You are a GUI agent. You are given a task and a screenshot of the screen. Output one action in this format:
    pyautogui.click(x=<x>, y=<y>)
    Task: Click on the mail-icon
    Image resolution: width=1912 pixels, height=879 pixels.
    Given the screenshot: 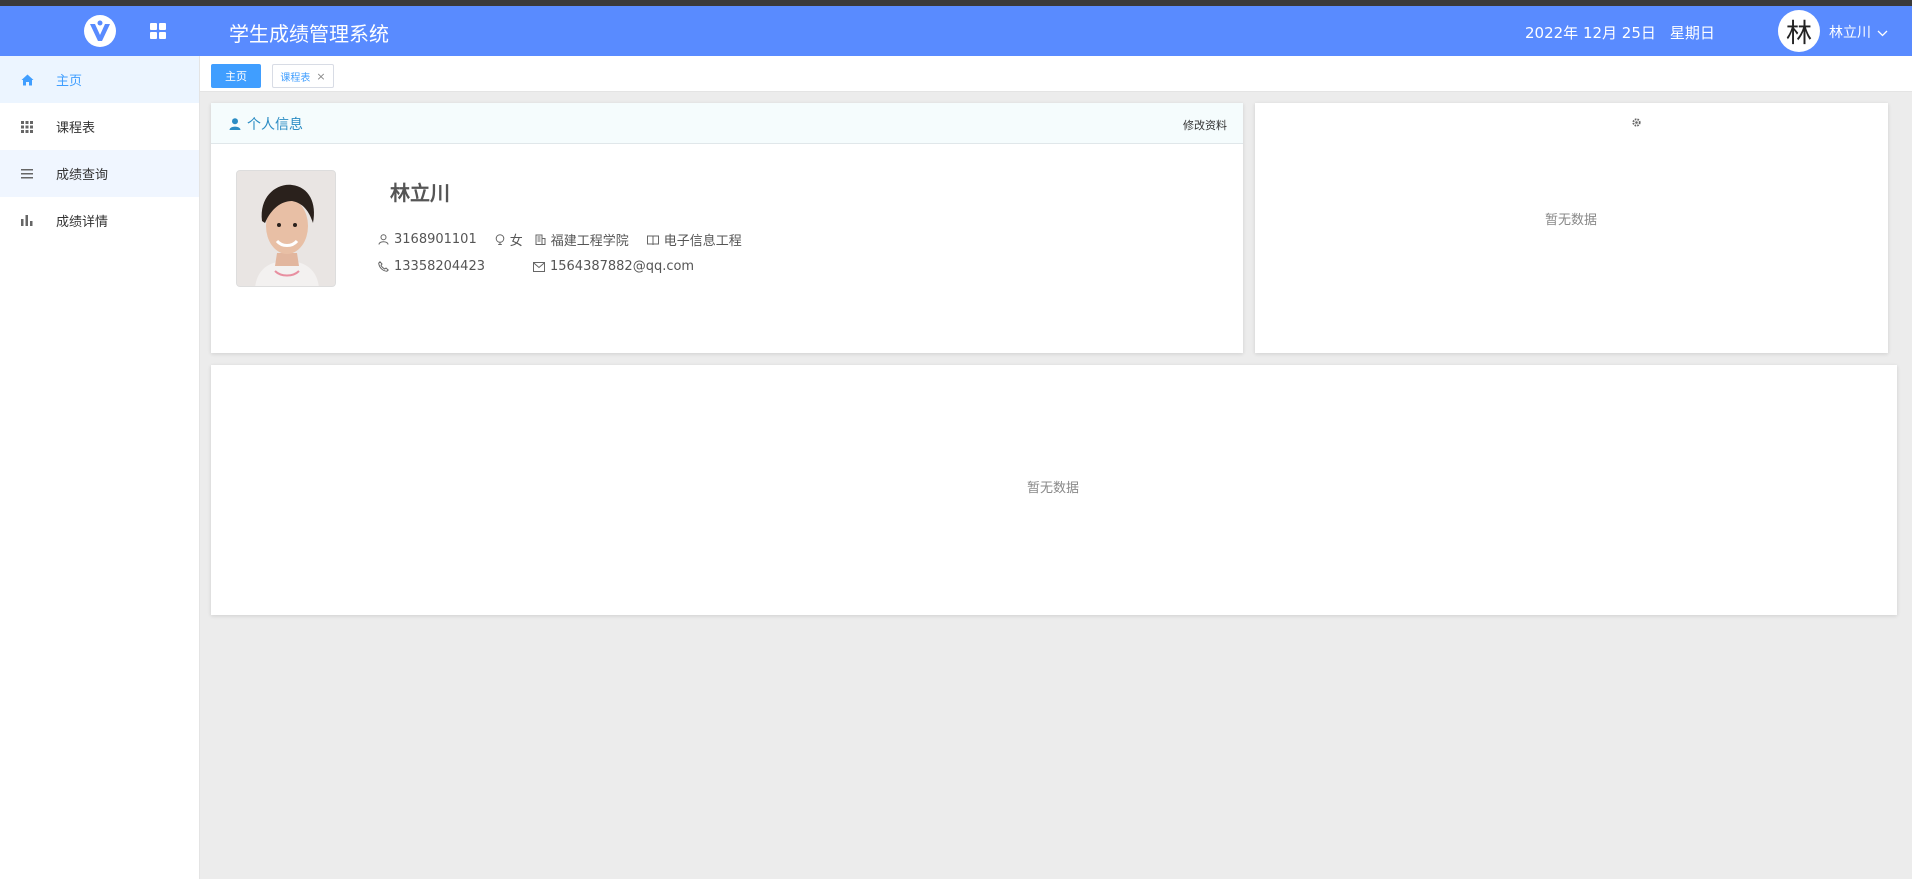 What is the action you would take?
    pyautogui.click(x=538, y=266)
    